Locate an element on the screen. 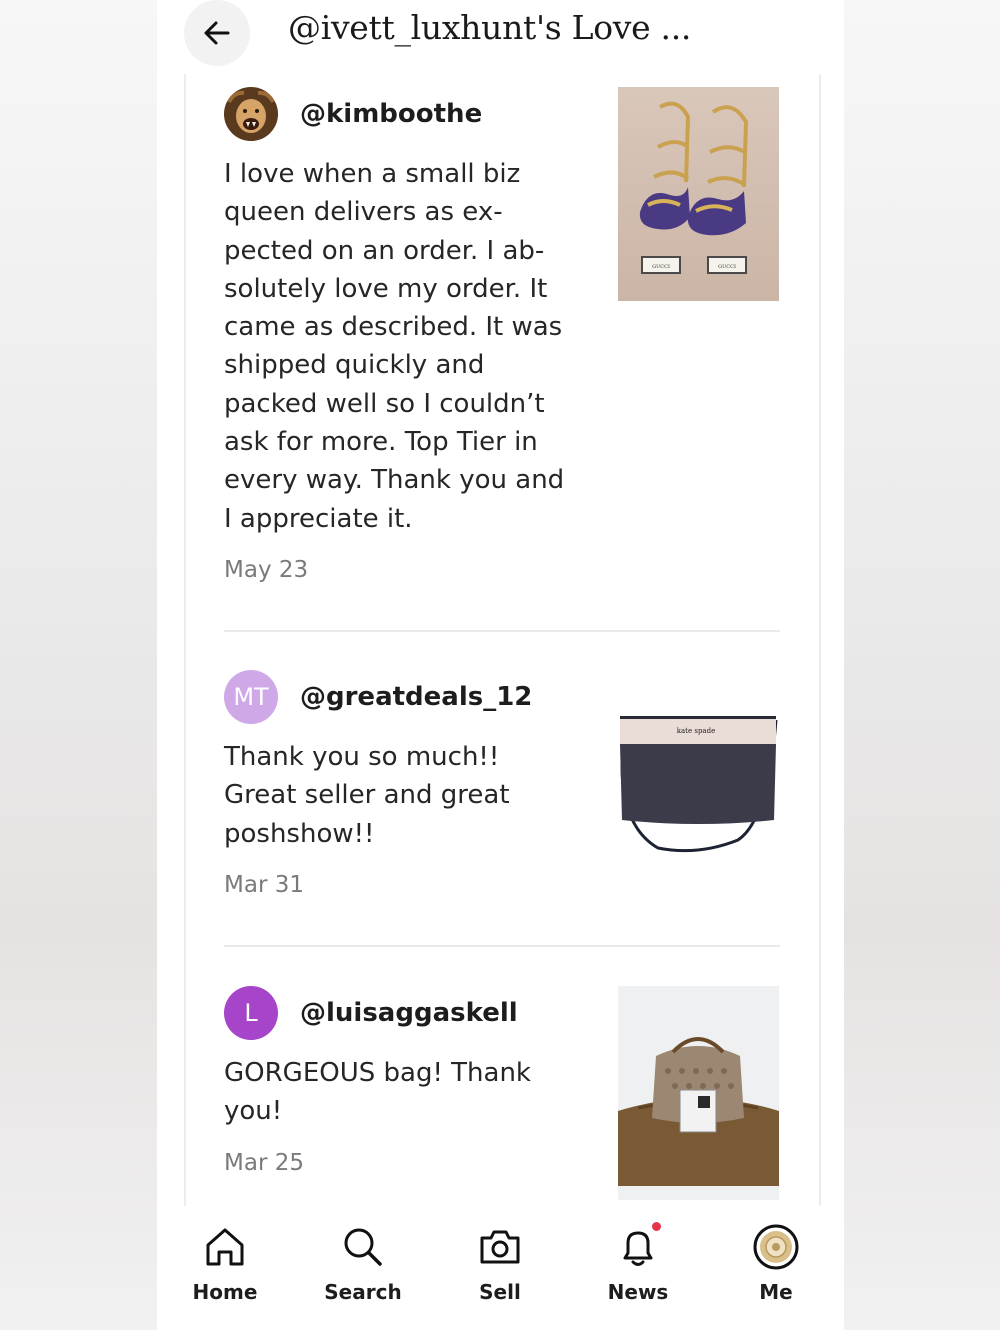 This screenshot has width=1000, height=1330. gucci-handbag-photo is located at coordinates (698, 1093).